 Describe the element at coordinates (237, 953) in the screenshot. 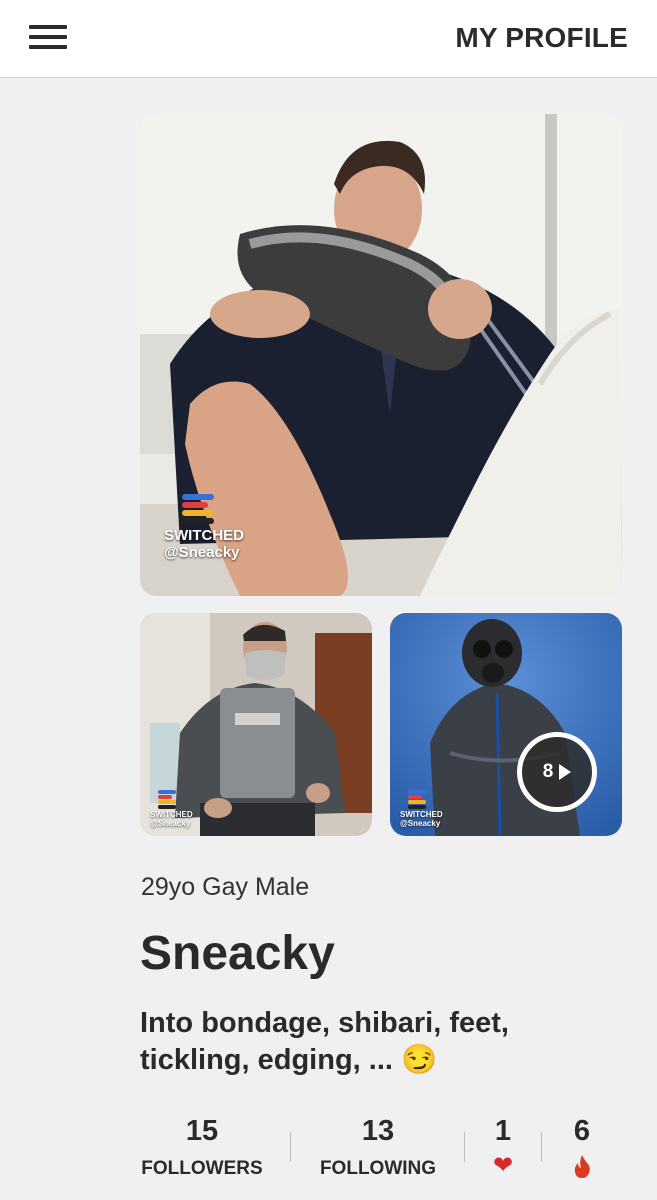

I see `profile-name: Sneacky` at that location.